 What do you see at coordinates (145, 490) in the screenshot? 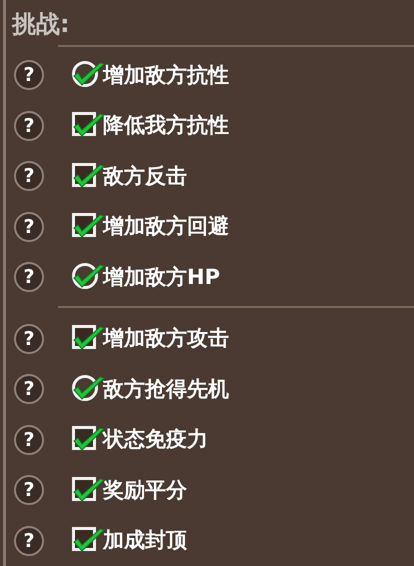
I see `option-label: 奖励平分` at bounding box center [145, 490].